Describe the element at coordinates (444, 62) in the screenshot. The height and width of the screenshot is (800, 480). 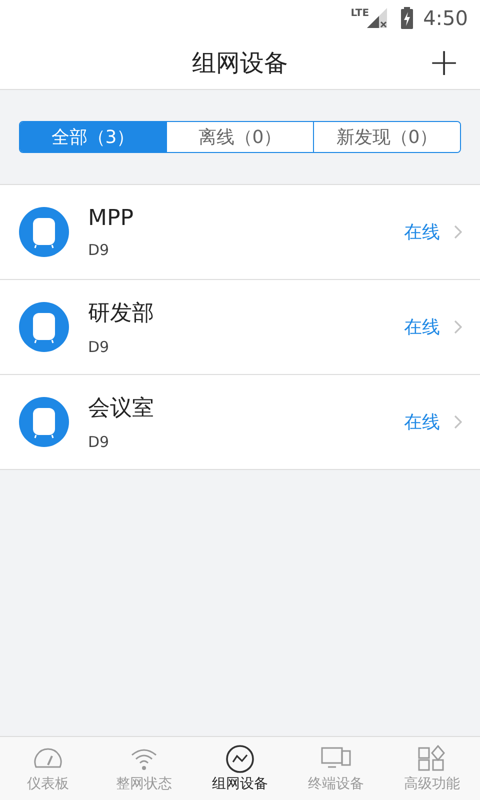
I see `add-button: +` at that location.